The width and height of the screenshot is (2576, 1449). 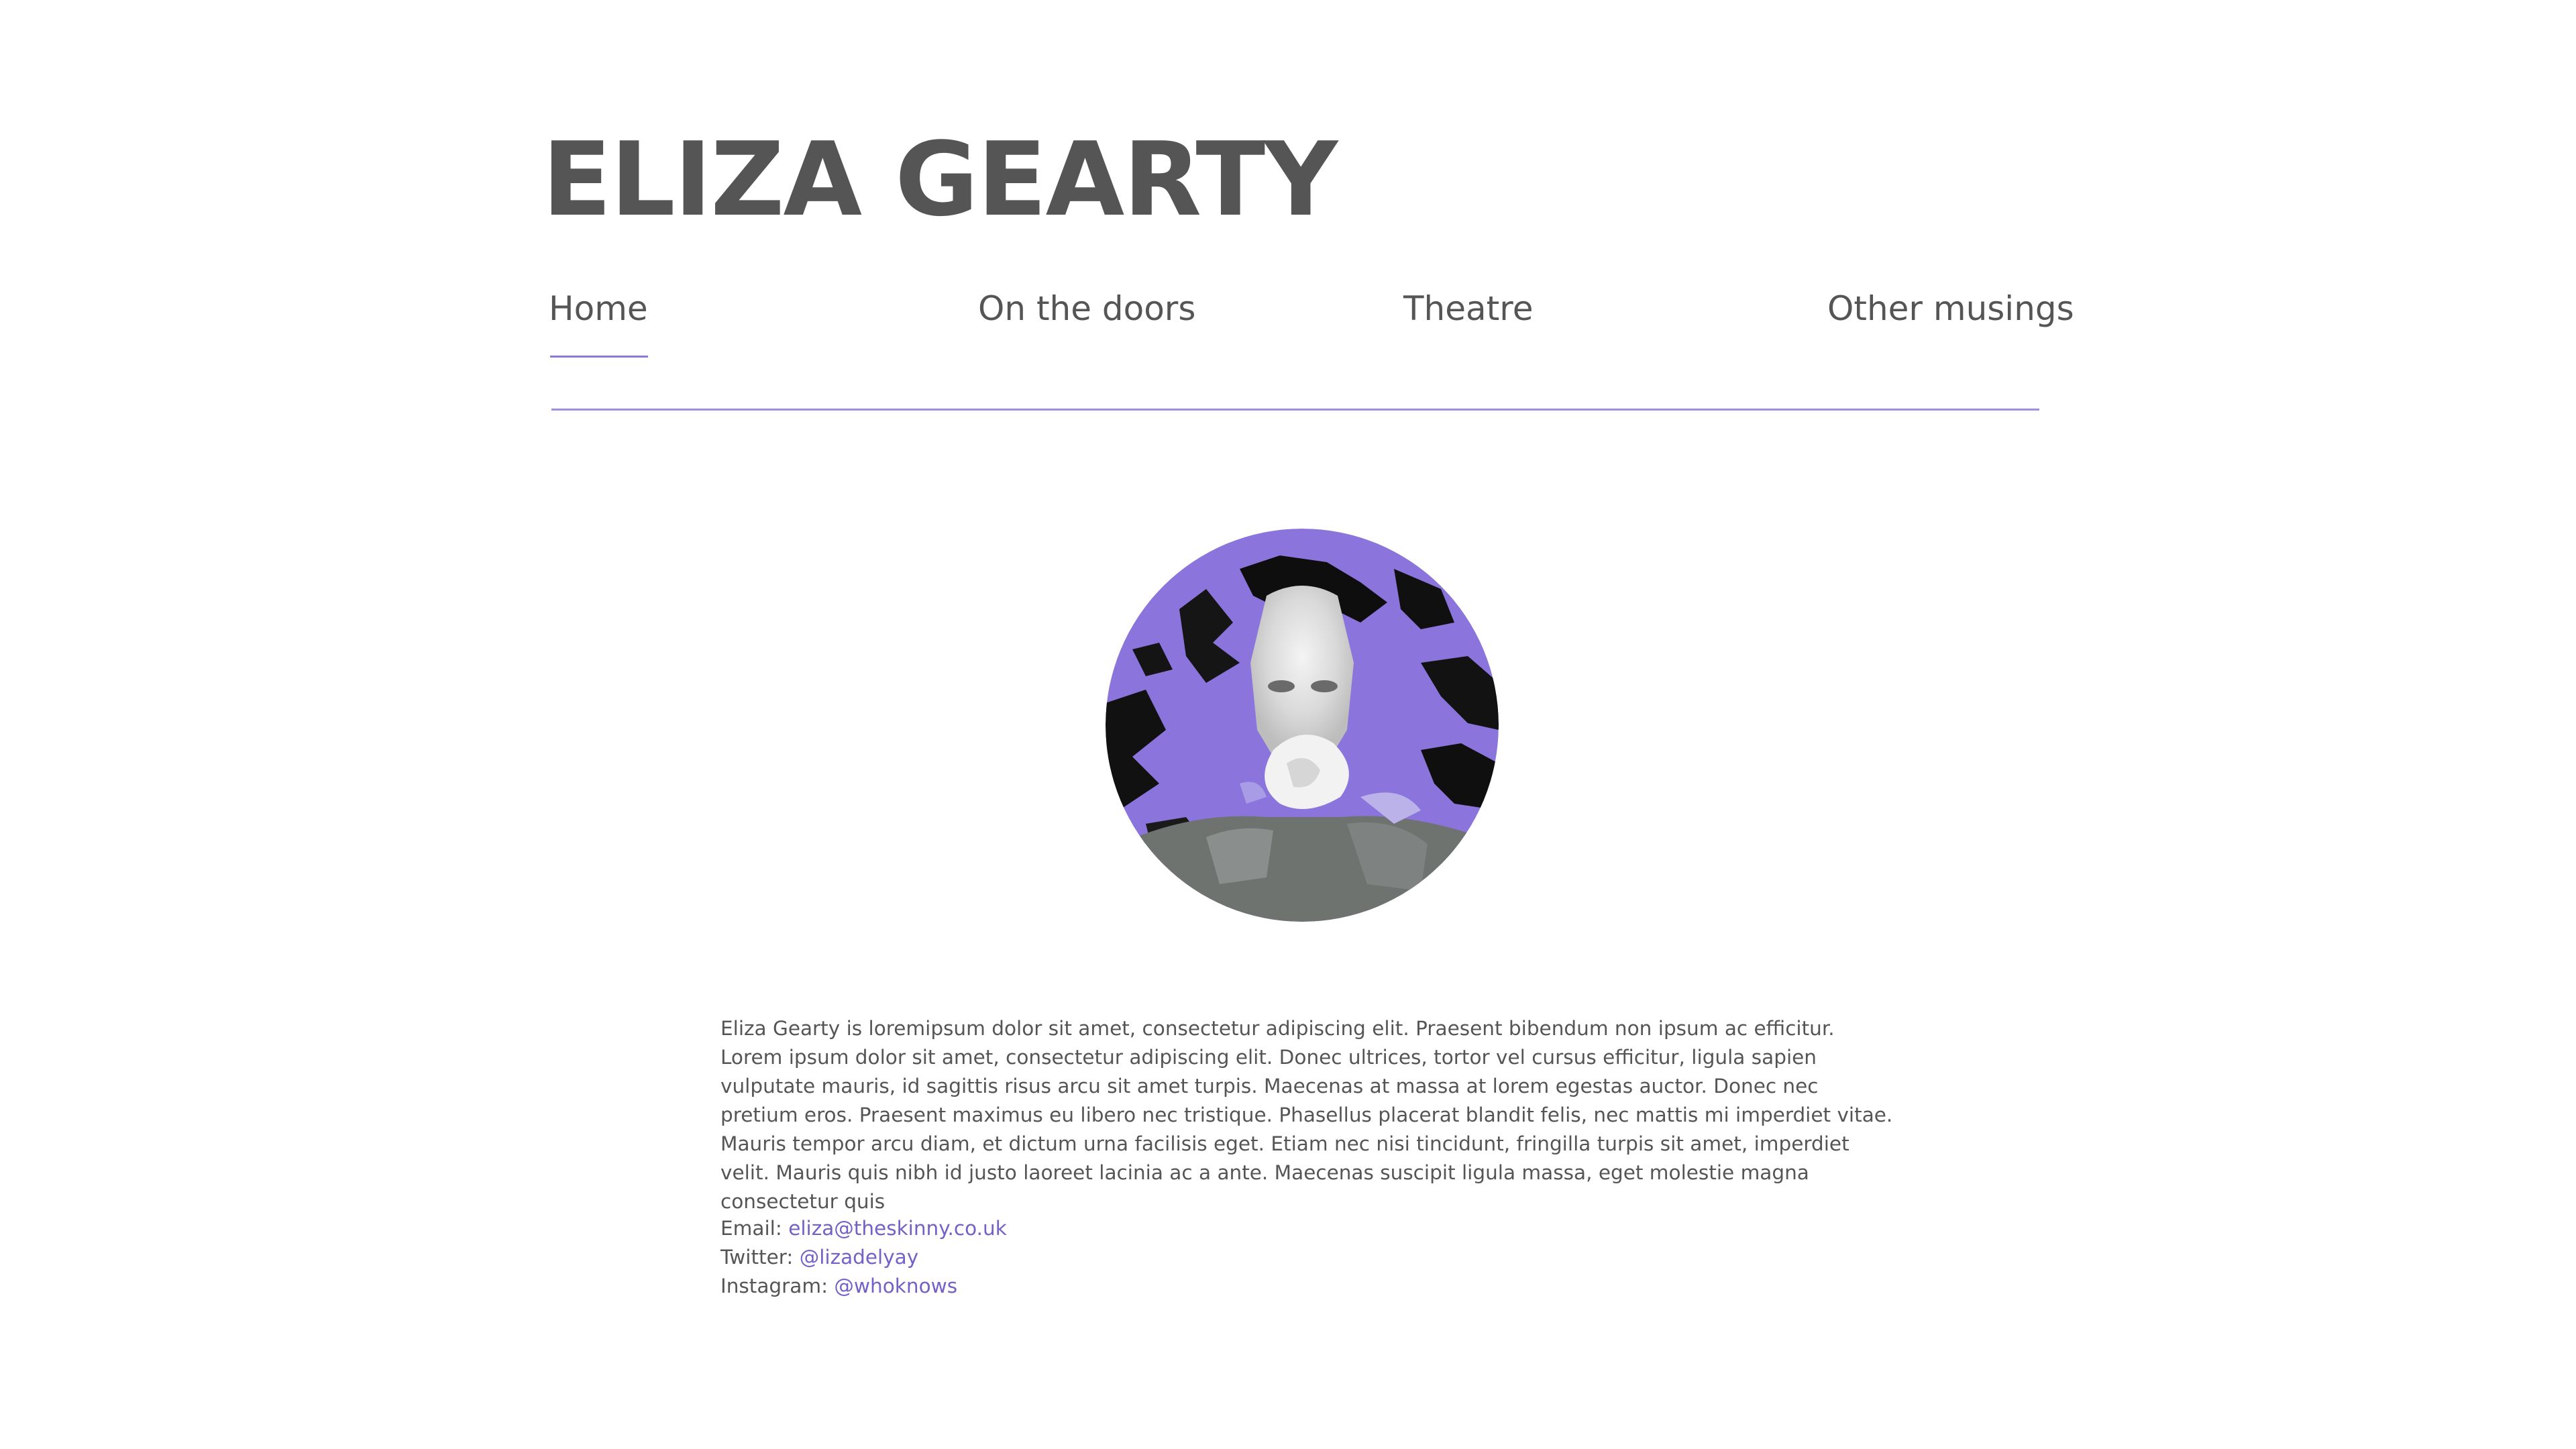 I want to click on nav-on-the-doors: On the doors, so click(x=1086, y=308).